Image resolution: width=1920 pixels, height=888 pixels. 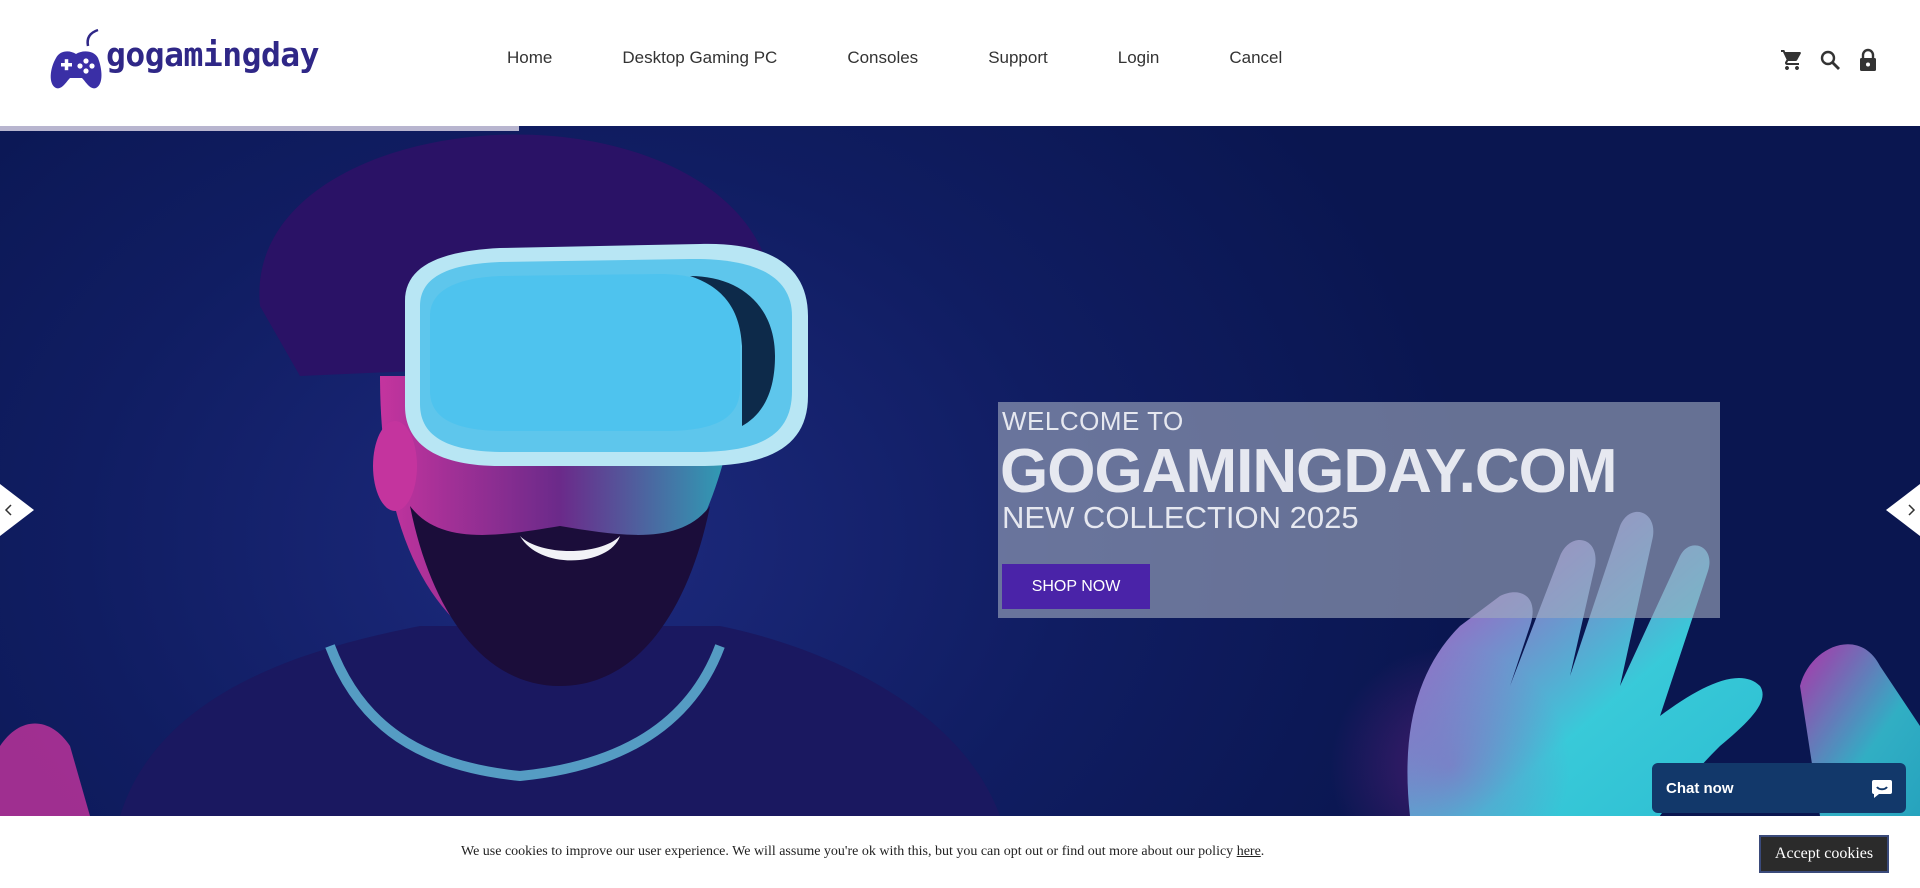 What do you see at coordinates (1824, 854) in the screenshot?
I see `accept-cookies-button: Accept cookies` at bounding box center [1824, 854].